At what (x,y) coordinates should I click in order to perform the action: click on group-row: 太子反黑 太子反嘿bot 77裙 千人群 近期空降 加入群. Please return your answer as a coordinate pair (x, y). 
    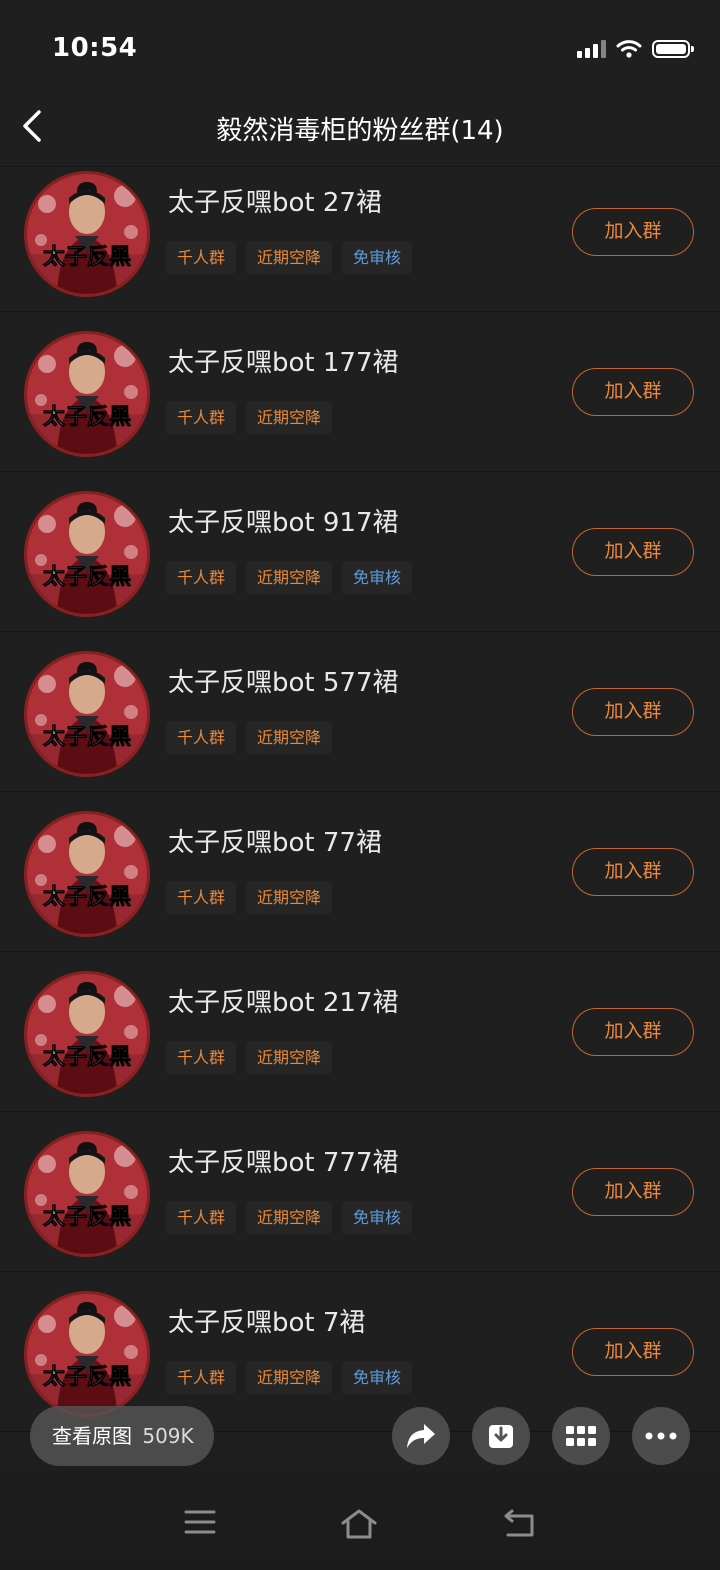
    Looking at the image, I should click on (360, 872).